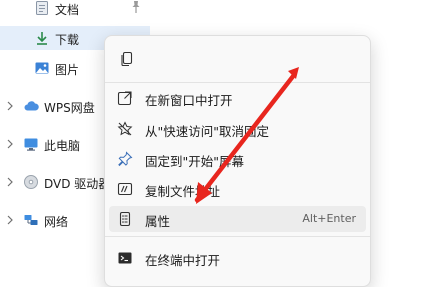  I want to click on nav-label-pictures: 图片, so click(67, 70).